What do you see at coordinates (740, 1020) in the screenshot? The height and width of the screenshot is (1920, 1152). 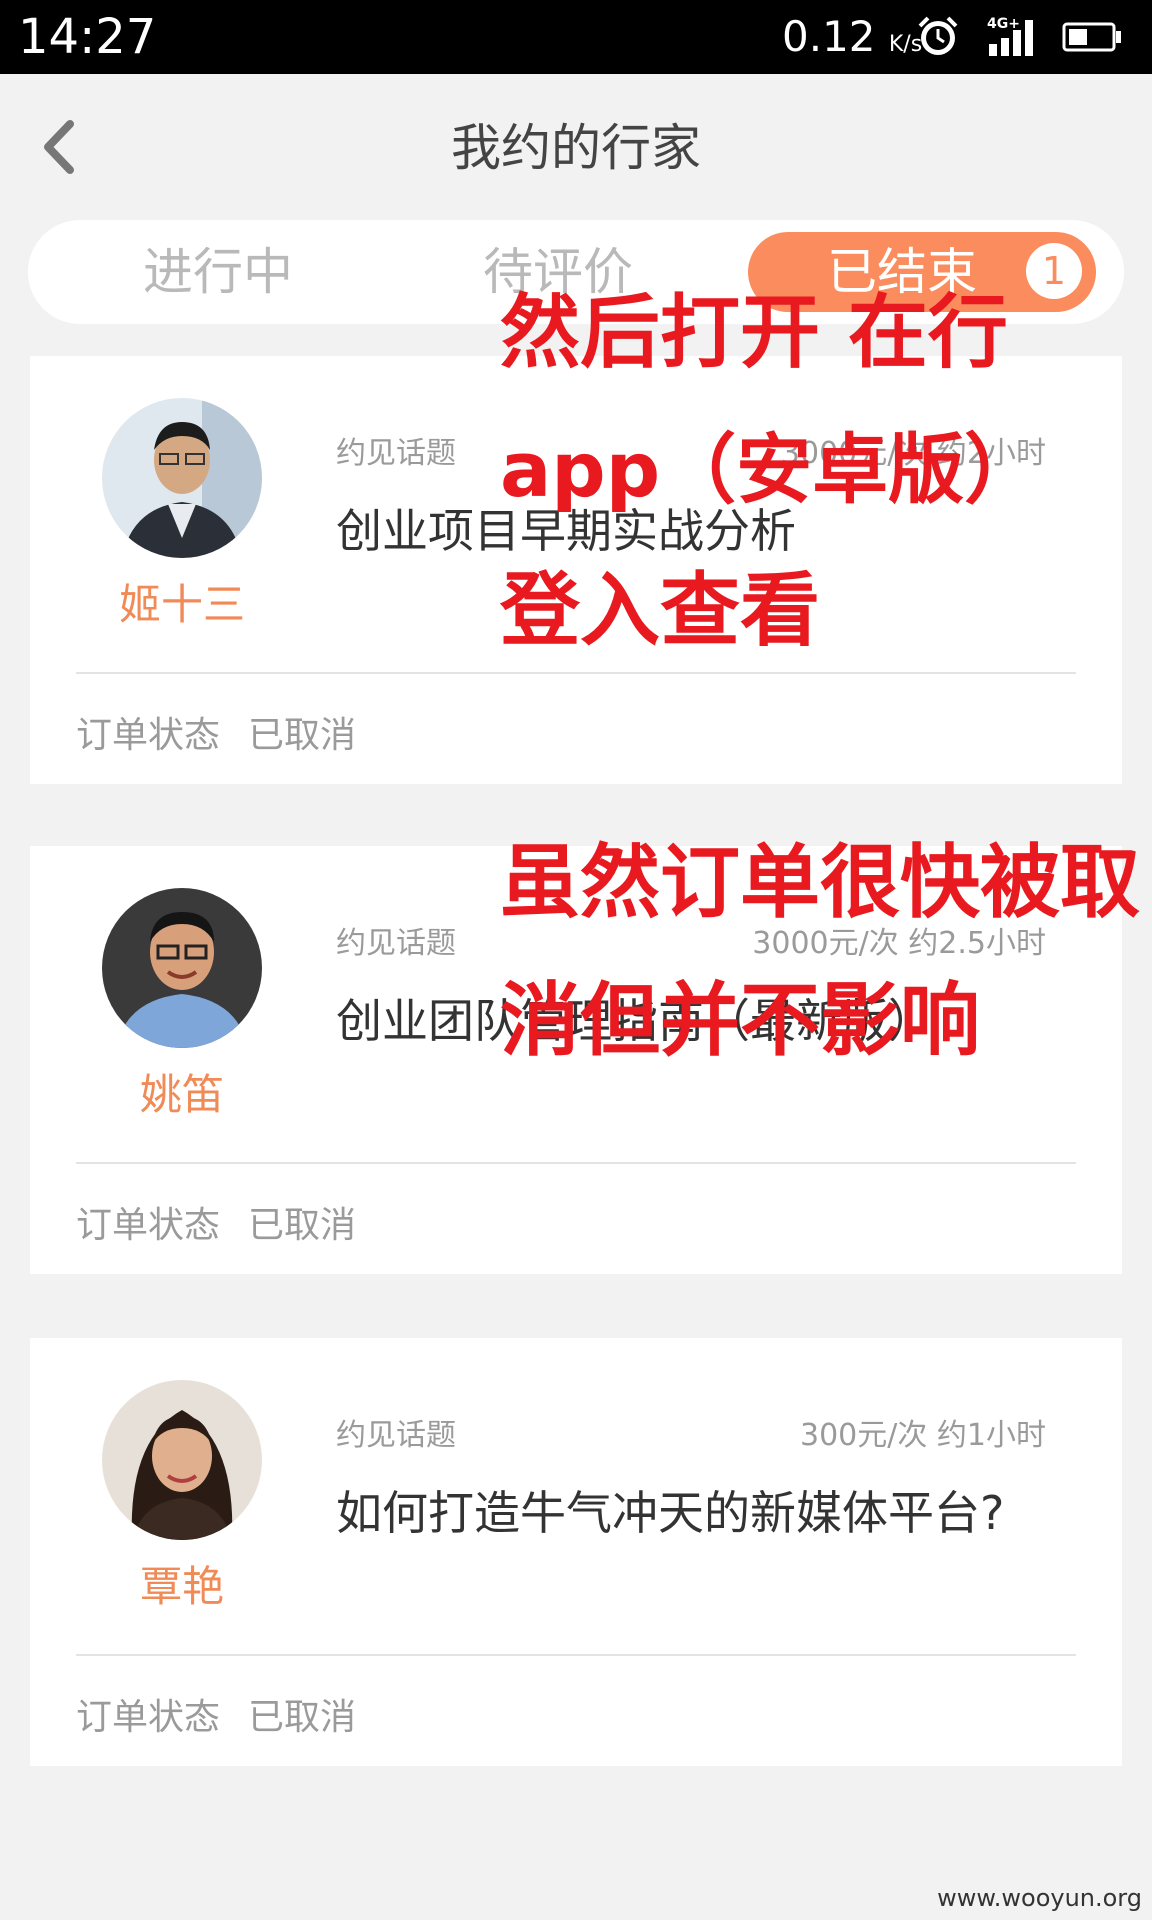 I see `annotation-text: 消但并不影响` at bounding box center [740, 1020].